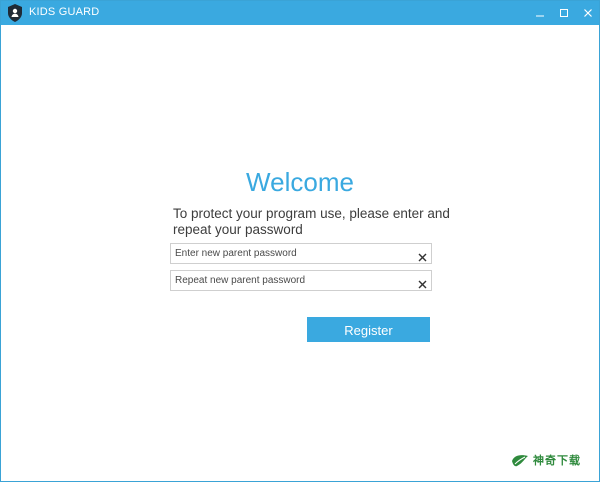 The height and width of the screenshot is (482, 600). Describe the element at coordinates (540, 13) in the screenshot. I see `minimize-button` at that location.